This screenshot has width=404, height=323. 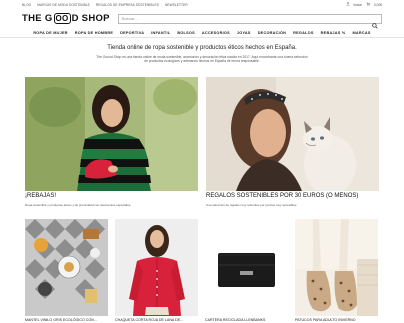 I want to click on cartera-image, so click(x=246, y=267).